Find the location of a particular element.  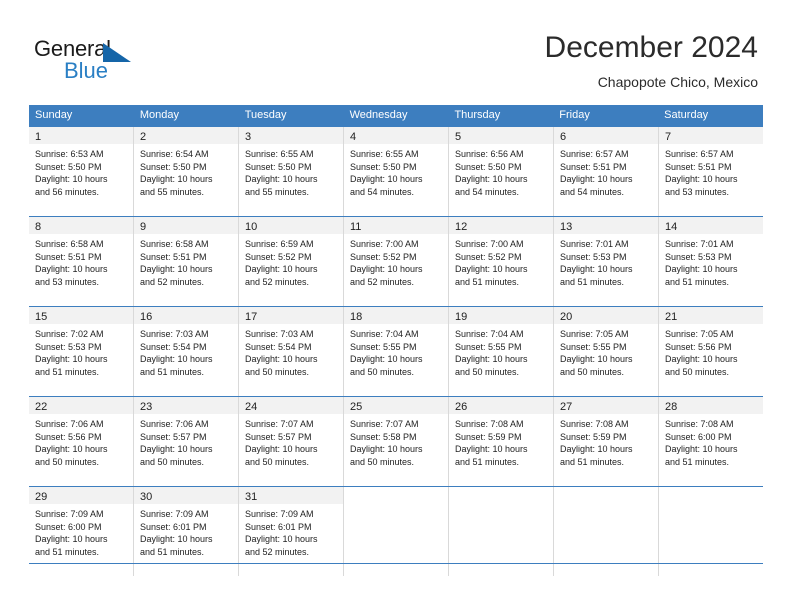

sunrise-text: Sunrise: 6:53 AM is located at coordinates (69, 154).